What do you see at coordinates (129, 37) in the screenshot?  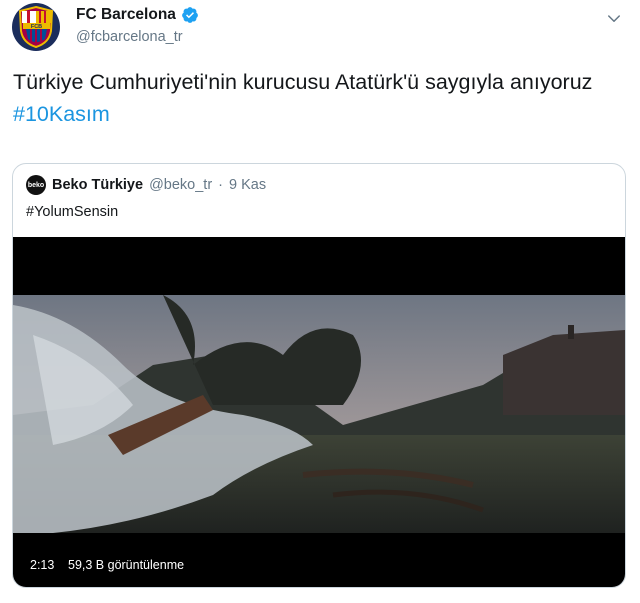 I see `account-handle: @fcbarcelona_tr` at bounding box center [129, 37].